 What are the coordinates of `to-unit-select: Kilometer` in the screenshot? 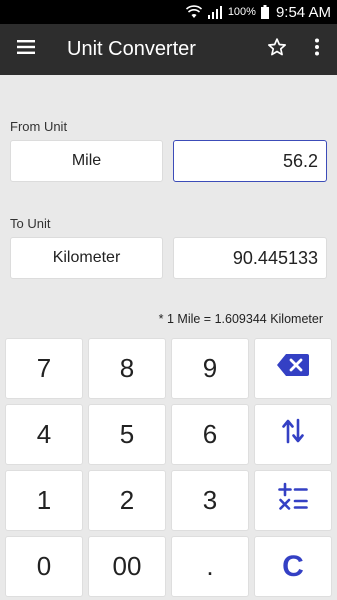 It's located at (86, 258).